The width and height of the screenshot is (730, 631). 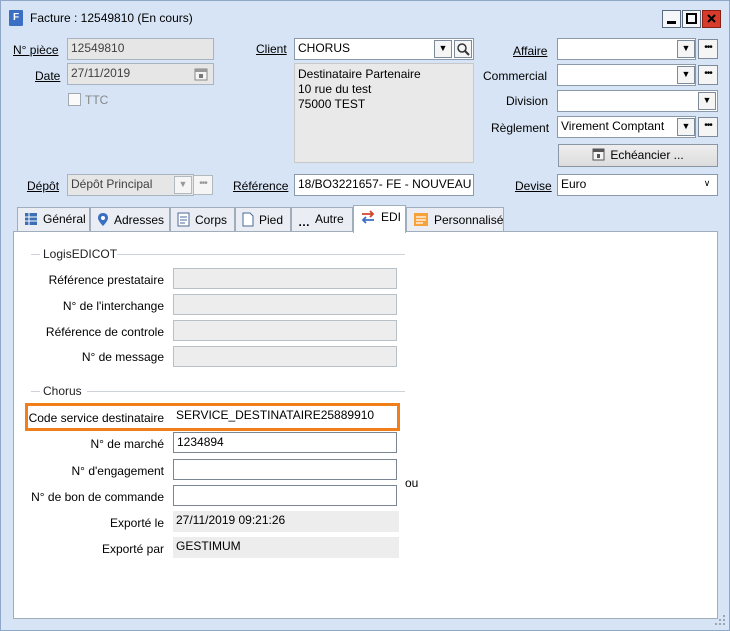 I want to click on custom-fields-icon, so click(x=421, y=219).